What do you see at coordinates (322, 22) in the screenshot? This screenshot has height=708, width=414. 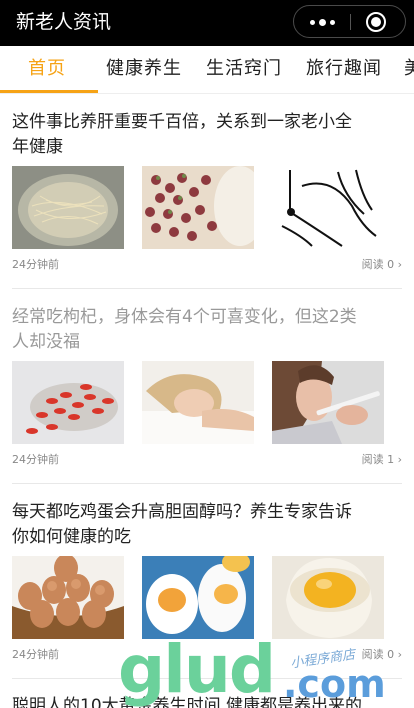 I see `more-options-icon` at bounding box center [322, 22].